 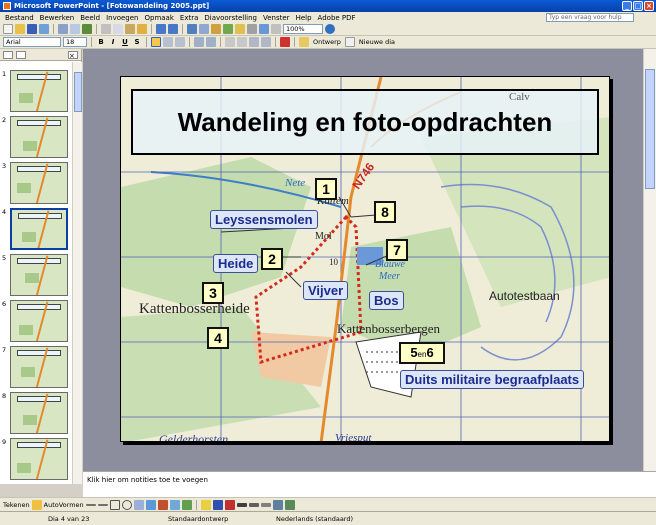 I want to click on italic-button: I, so click(x=113, y=42).